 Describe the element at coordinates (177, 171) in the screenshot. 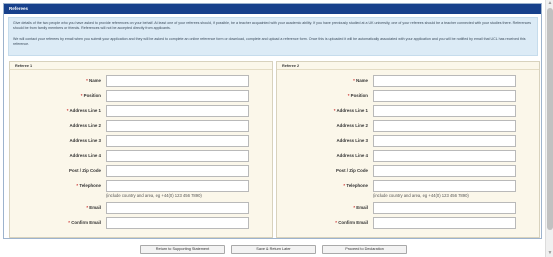

I see `referee-1-post-zip-code-input` at that location.